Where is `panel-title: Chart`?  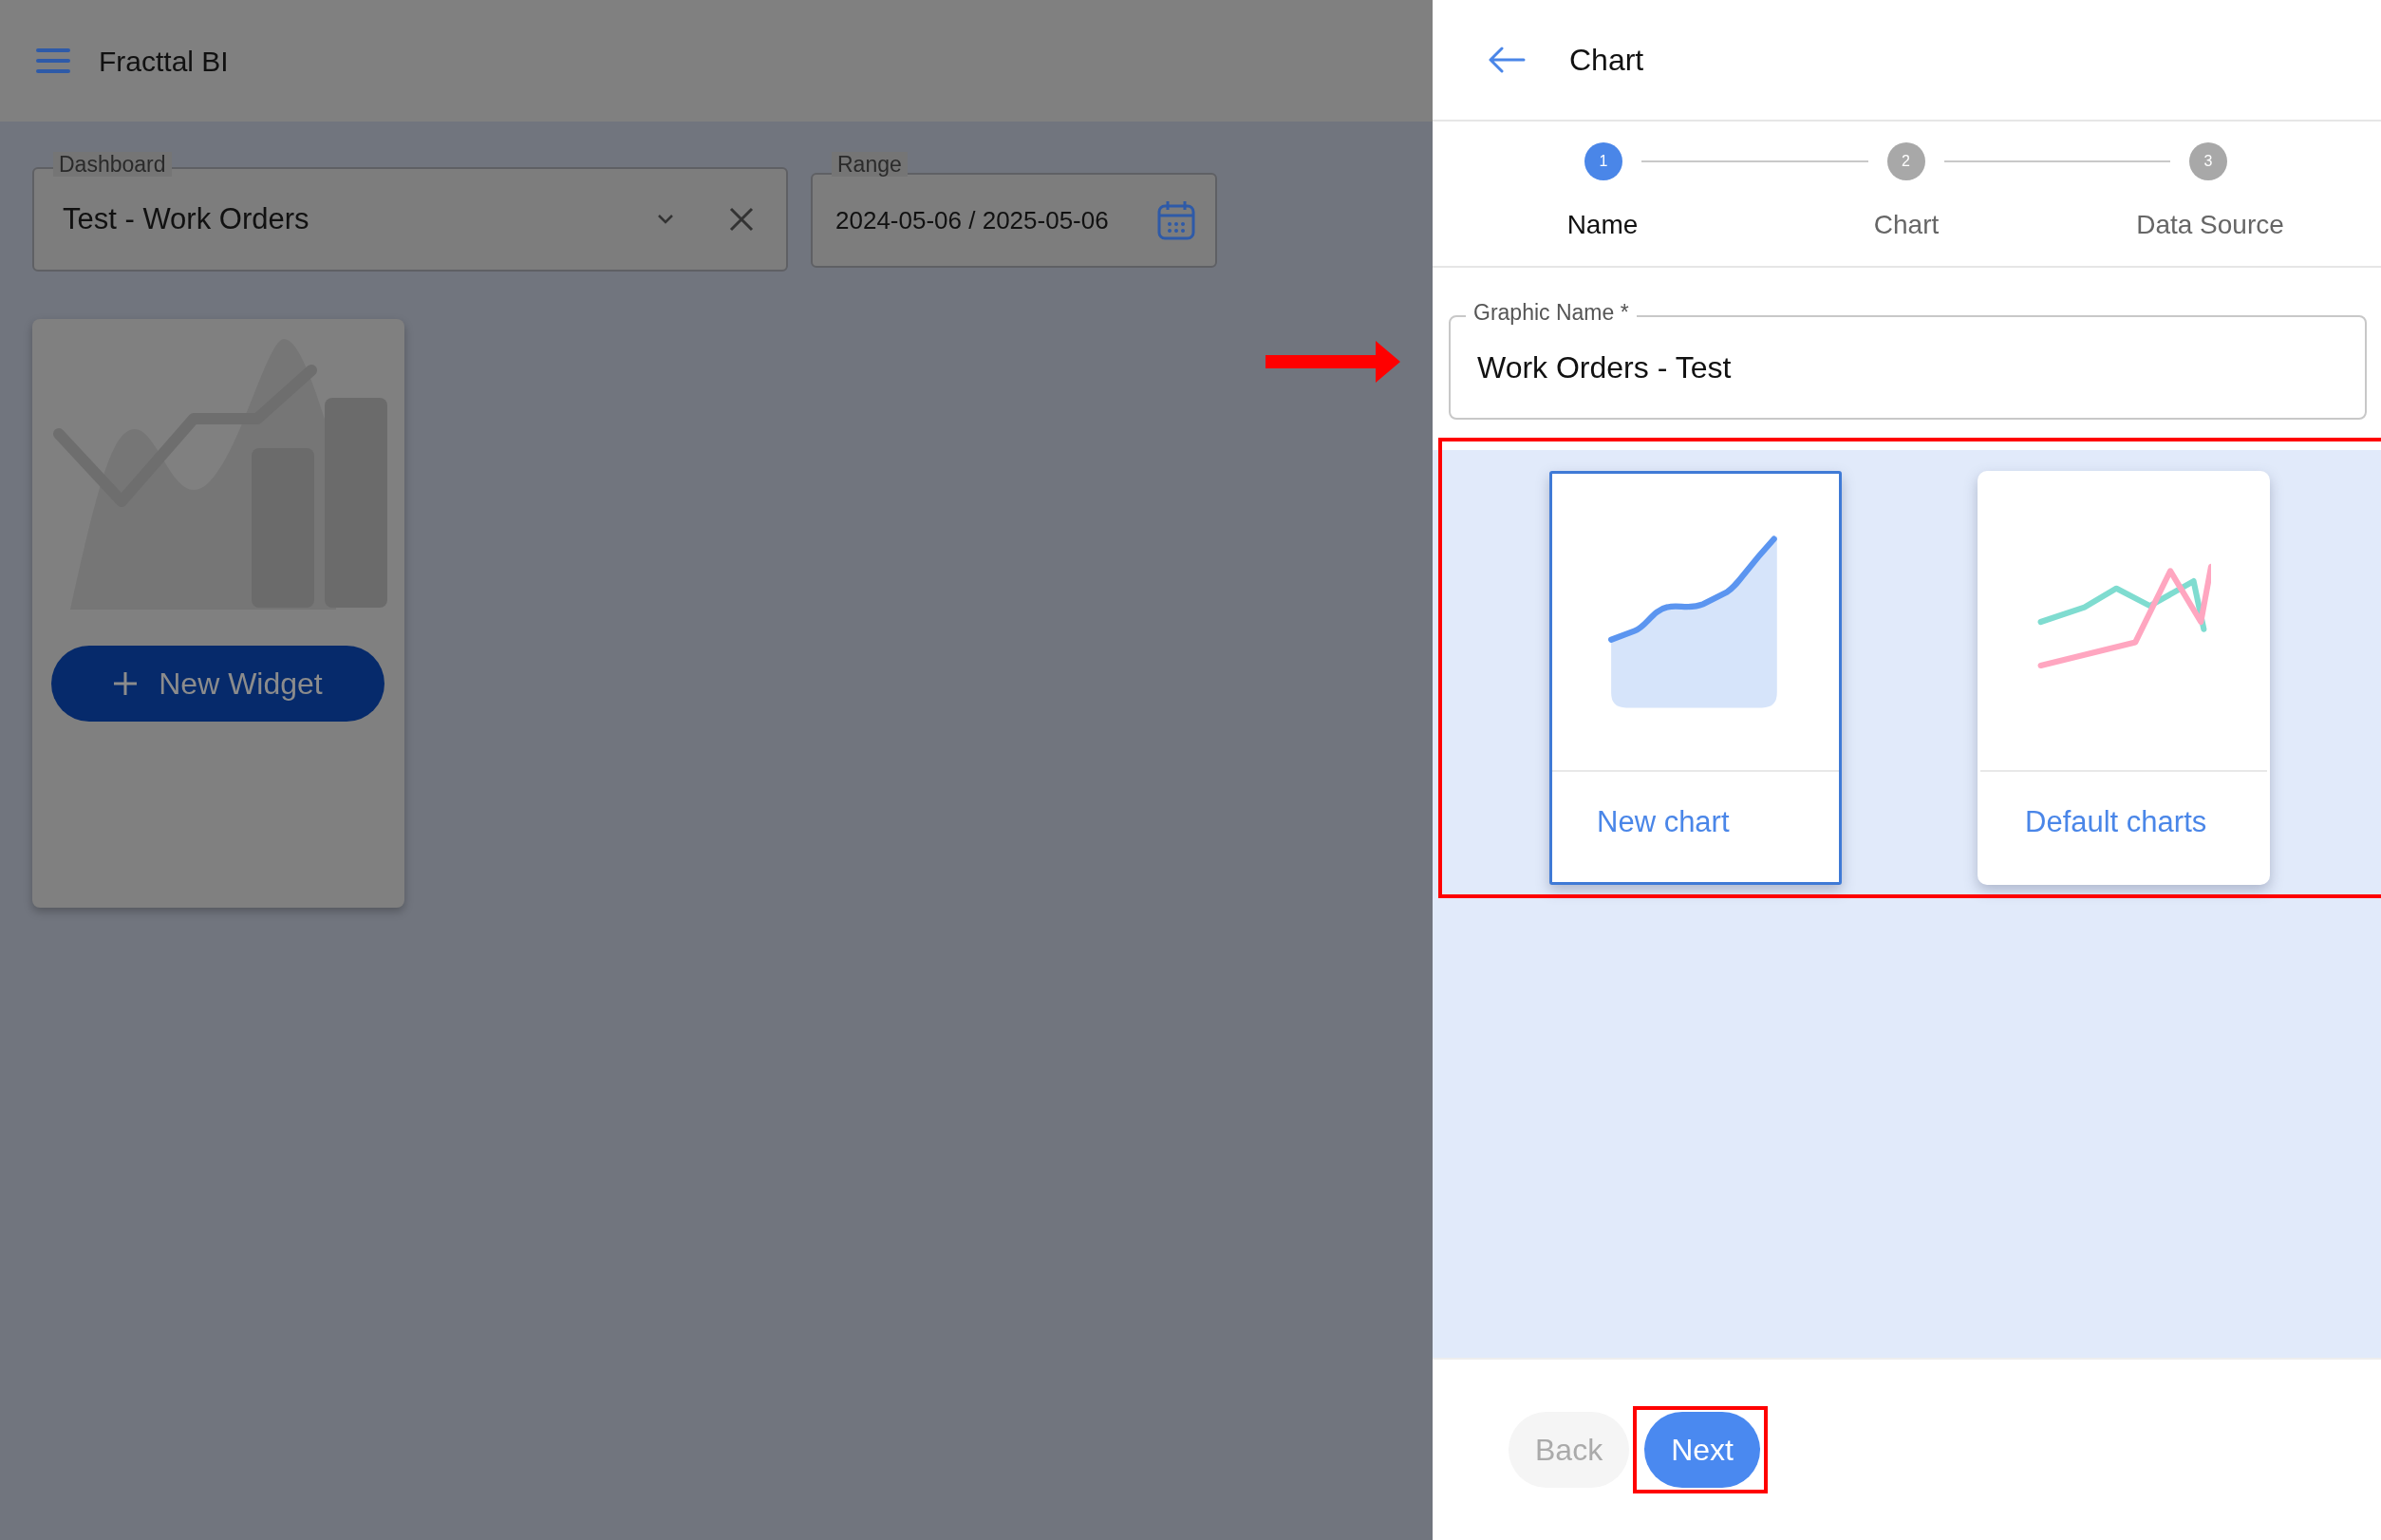
panel-title: Chart is located at coordinates (1607, 61).